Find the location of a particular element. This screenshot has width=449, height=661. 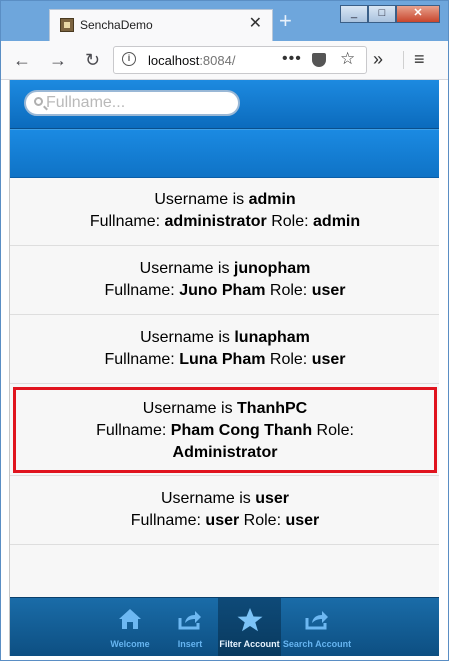

role-value: Administrator is located at coordinates (225, 452).